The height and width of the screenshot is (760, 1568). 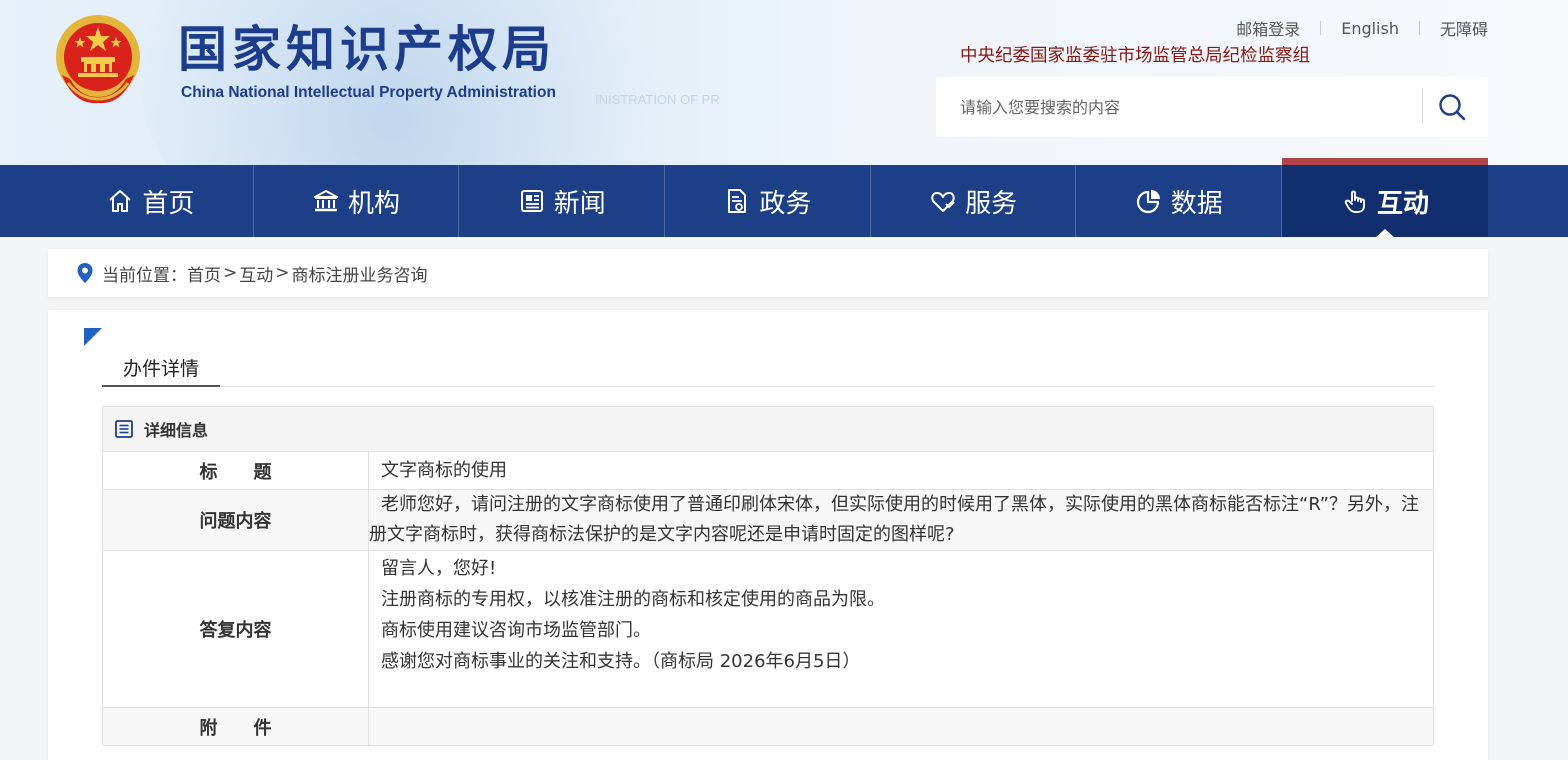 What do you see at coordinates (144, 275) in the screenshot?
I see `breadcrumb-prefix: 当前位置：` at bounding box center [144, 275].